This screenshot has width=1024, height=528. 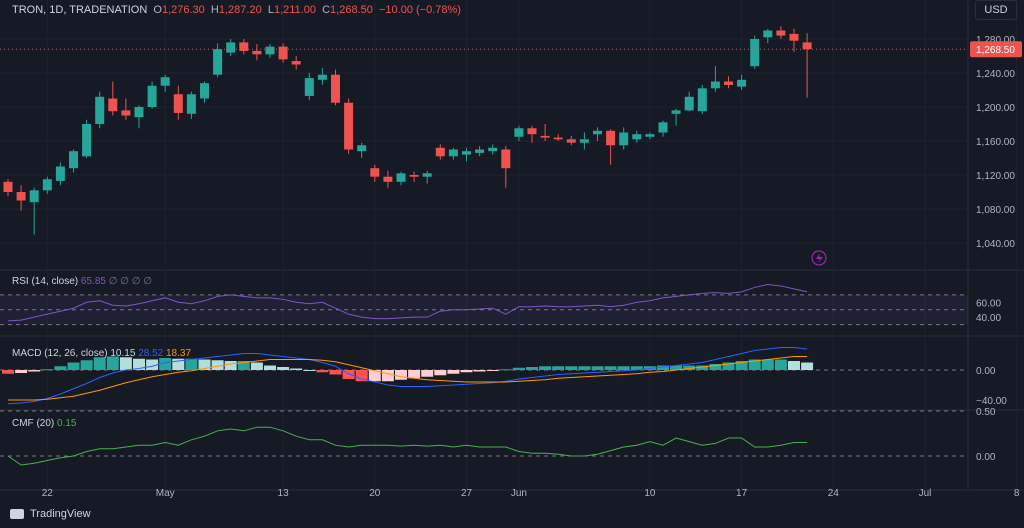 I want to click on tradingview-logo: TradingView, so click(x=50, y=514).